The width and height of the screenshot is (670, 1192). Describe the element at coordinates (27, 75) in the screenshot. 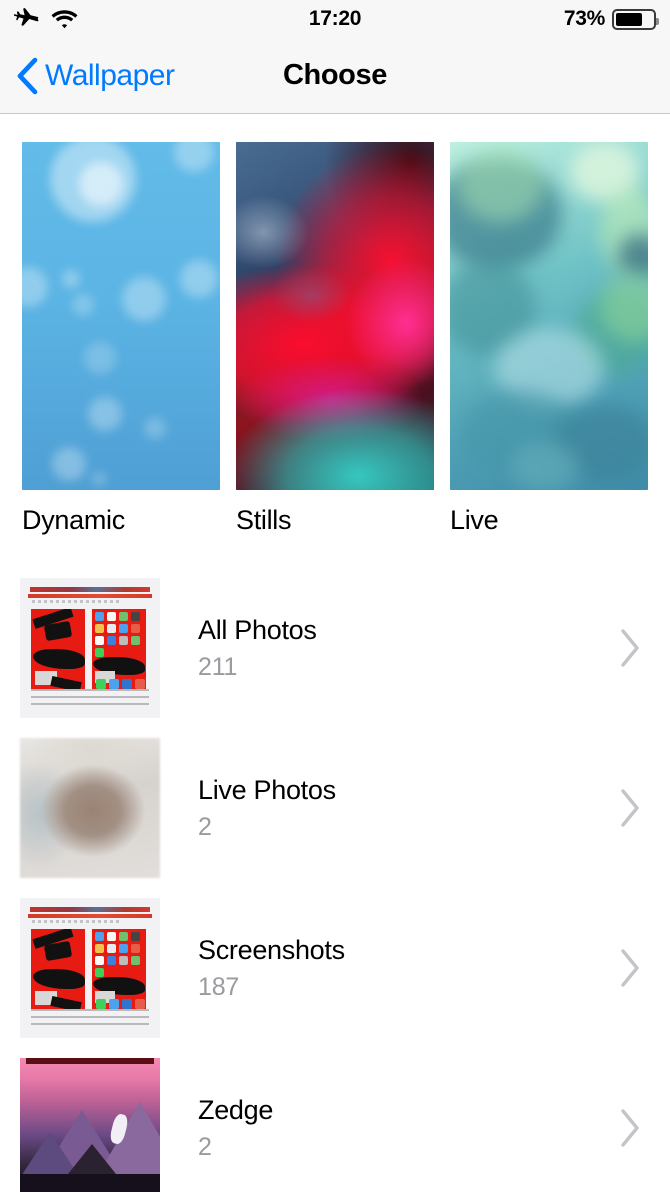

I see `chevron-left-icon` at that location.